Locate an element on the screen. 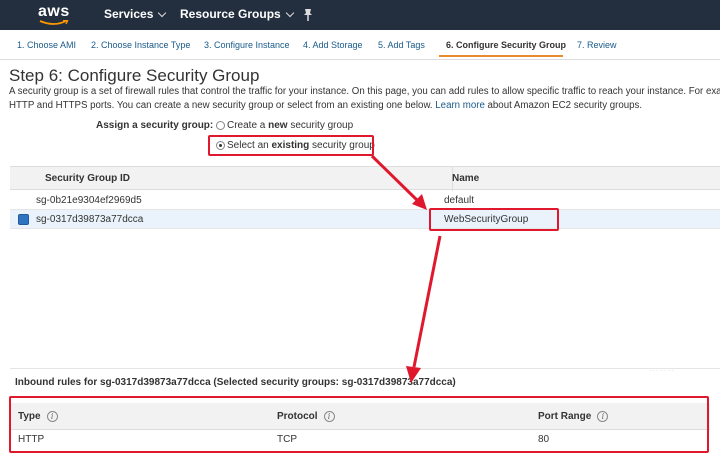  sg-id-cell: sg-0317d39873a77dcca is located at coordinates (90, 219).